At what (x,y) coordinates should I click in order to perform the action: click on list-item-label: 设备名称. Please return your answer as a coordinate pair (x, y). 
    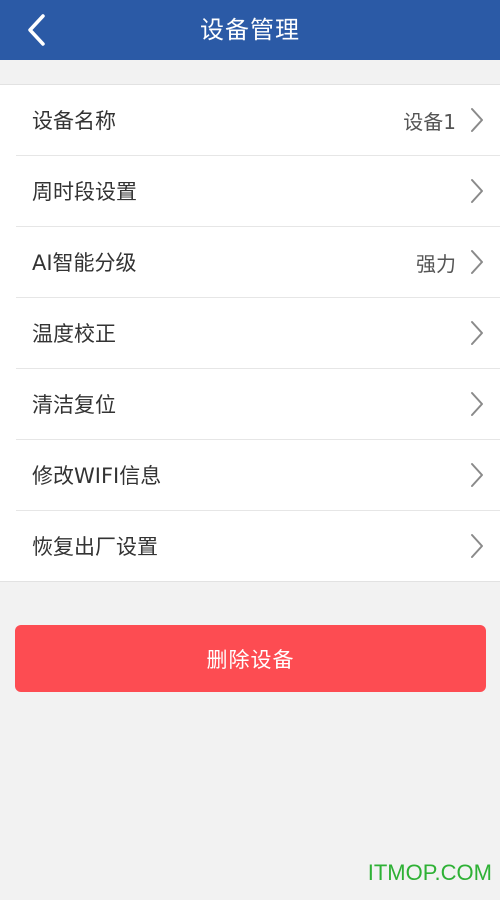
    Looking at the image, I should click on (74, 121).